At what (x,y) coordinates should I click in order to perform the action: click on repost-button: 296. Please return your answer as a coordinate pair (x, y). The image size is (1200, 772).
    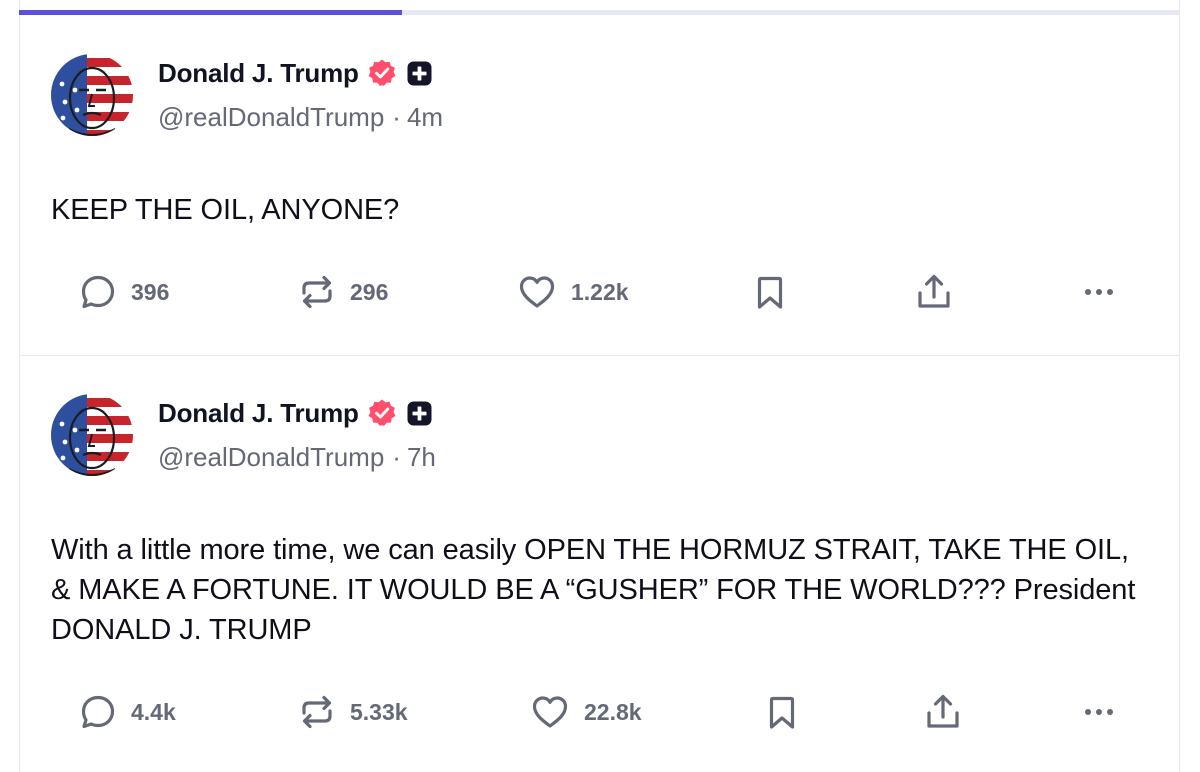
    Looking at the image, I should click on (343, 292).